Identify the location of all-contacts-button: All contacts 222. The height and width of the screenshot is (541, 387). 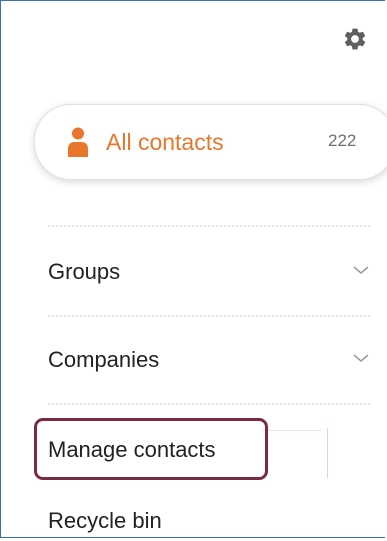
(210, 142).